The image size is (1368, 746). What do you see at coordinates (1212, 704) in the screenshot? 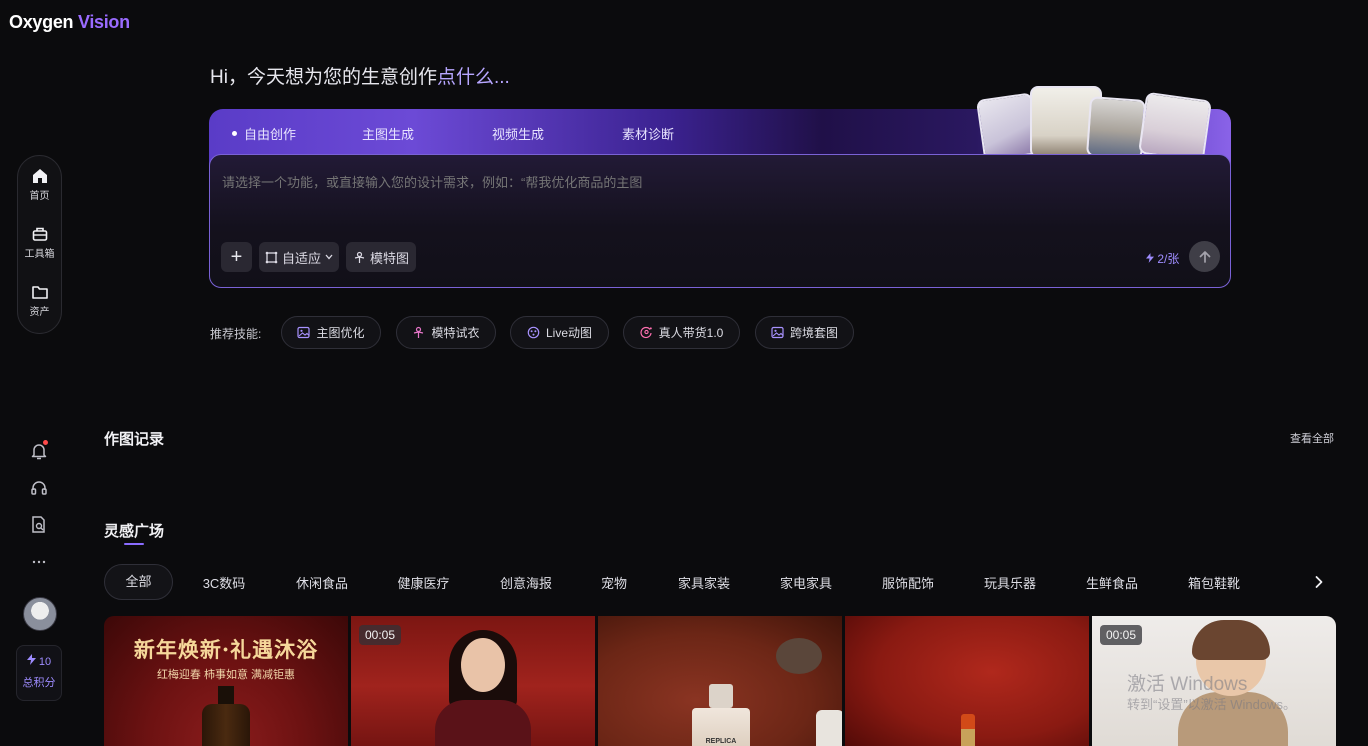
I see `windows-activation-watermark-sub: 转到“设置”以激活 Windows。` at bounding box center [1212, 704].